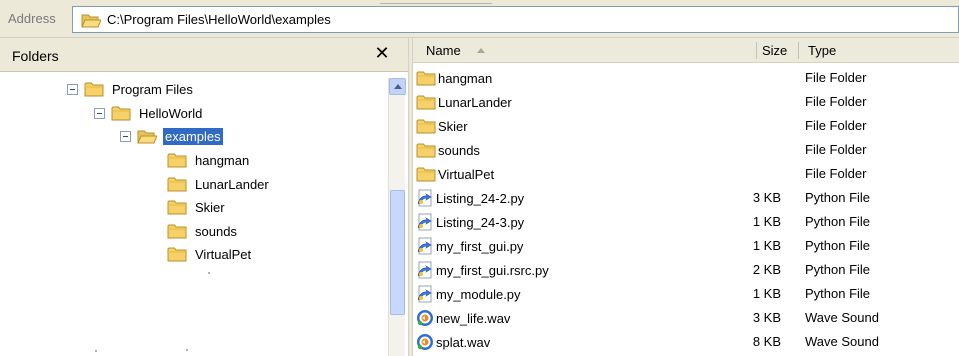 The height and width of the screenshot is (356, 959). Describe the element at coordinates (480, 222) in the screenshot. I see `file-name: Listing_24-3.py` at that location.